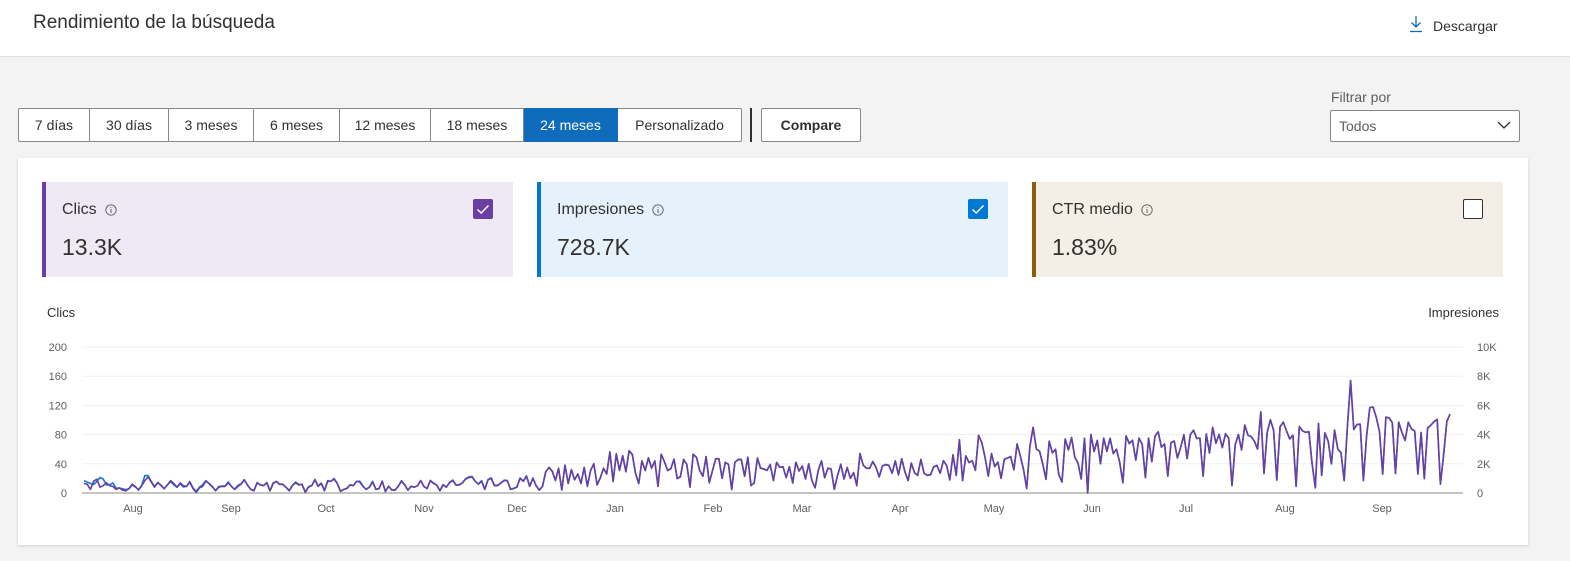 The image size is (1570, 561). What do you see at coordinates (1416, 25) in the screenshot?
I see `download-icon` at bounding box center [1416, 25].